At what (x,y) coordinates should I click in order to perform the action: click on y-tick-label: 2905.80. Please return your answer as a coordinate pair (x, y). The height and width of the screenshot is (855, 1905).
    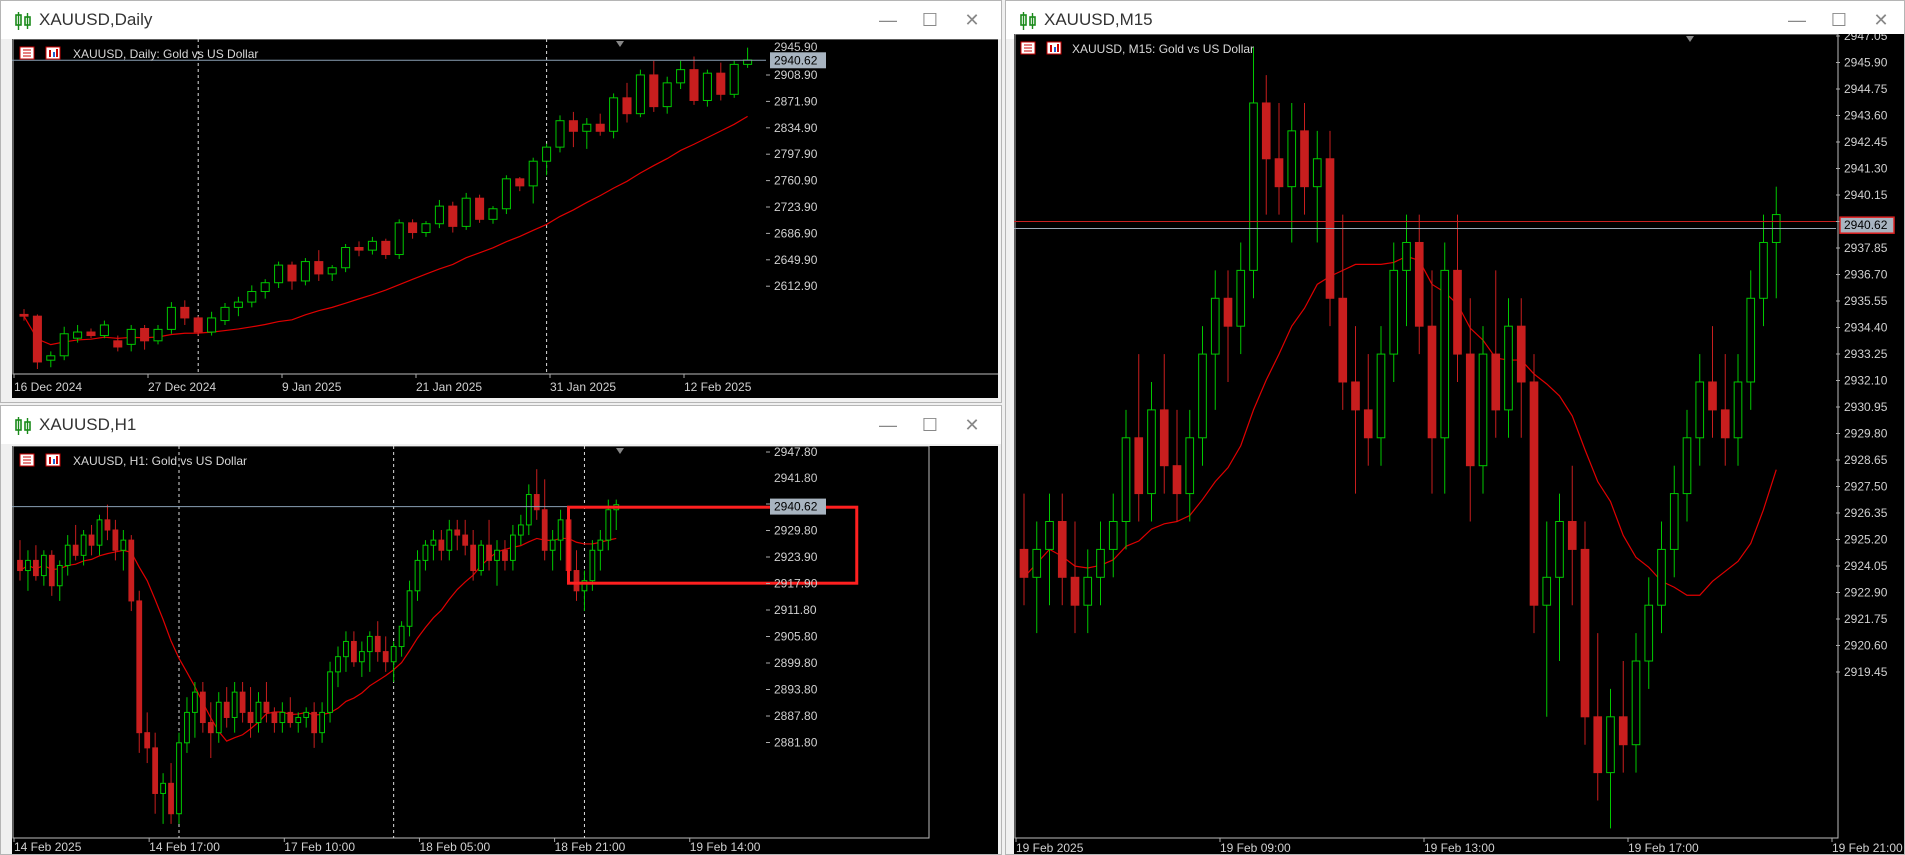
    Looking at the image, I should click on (796, 637).